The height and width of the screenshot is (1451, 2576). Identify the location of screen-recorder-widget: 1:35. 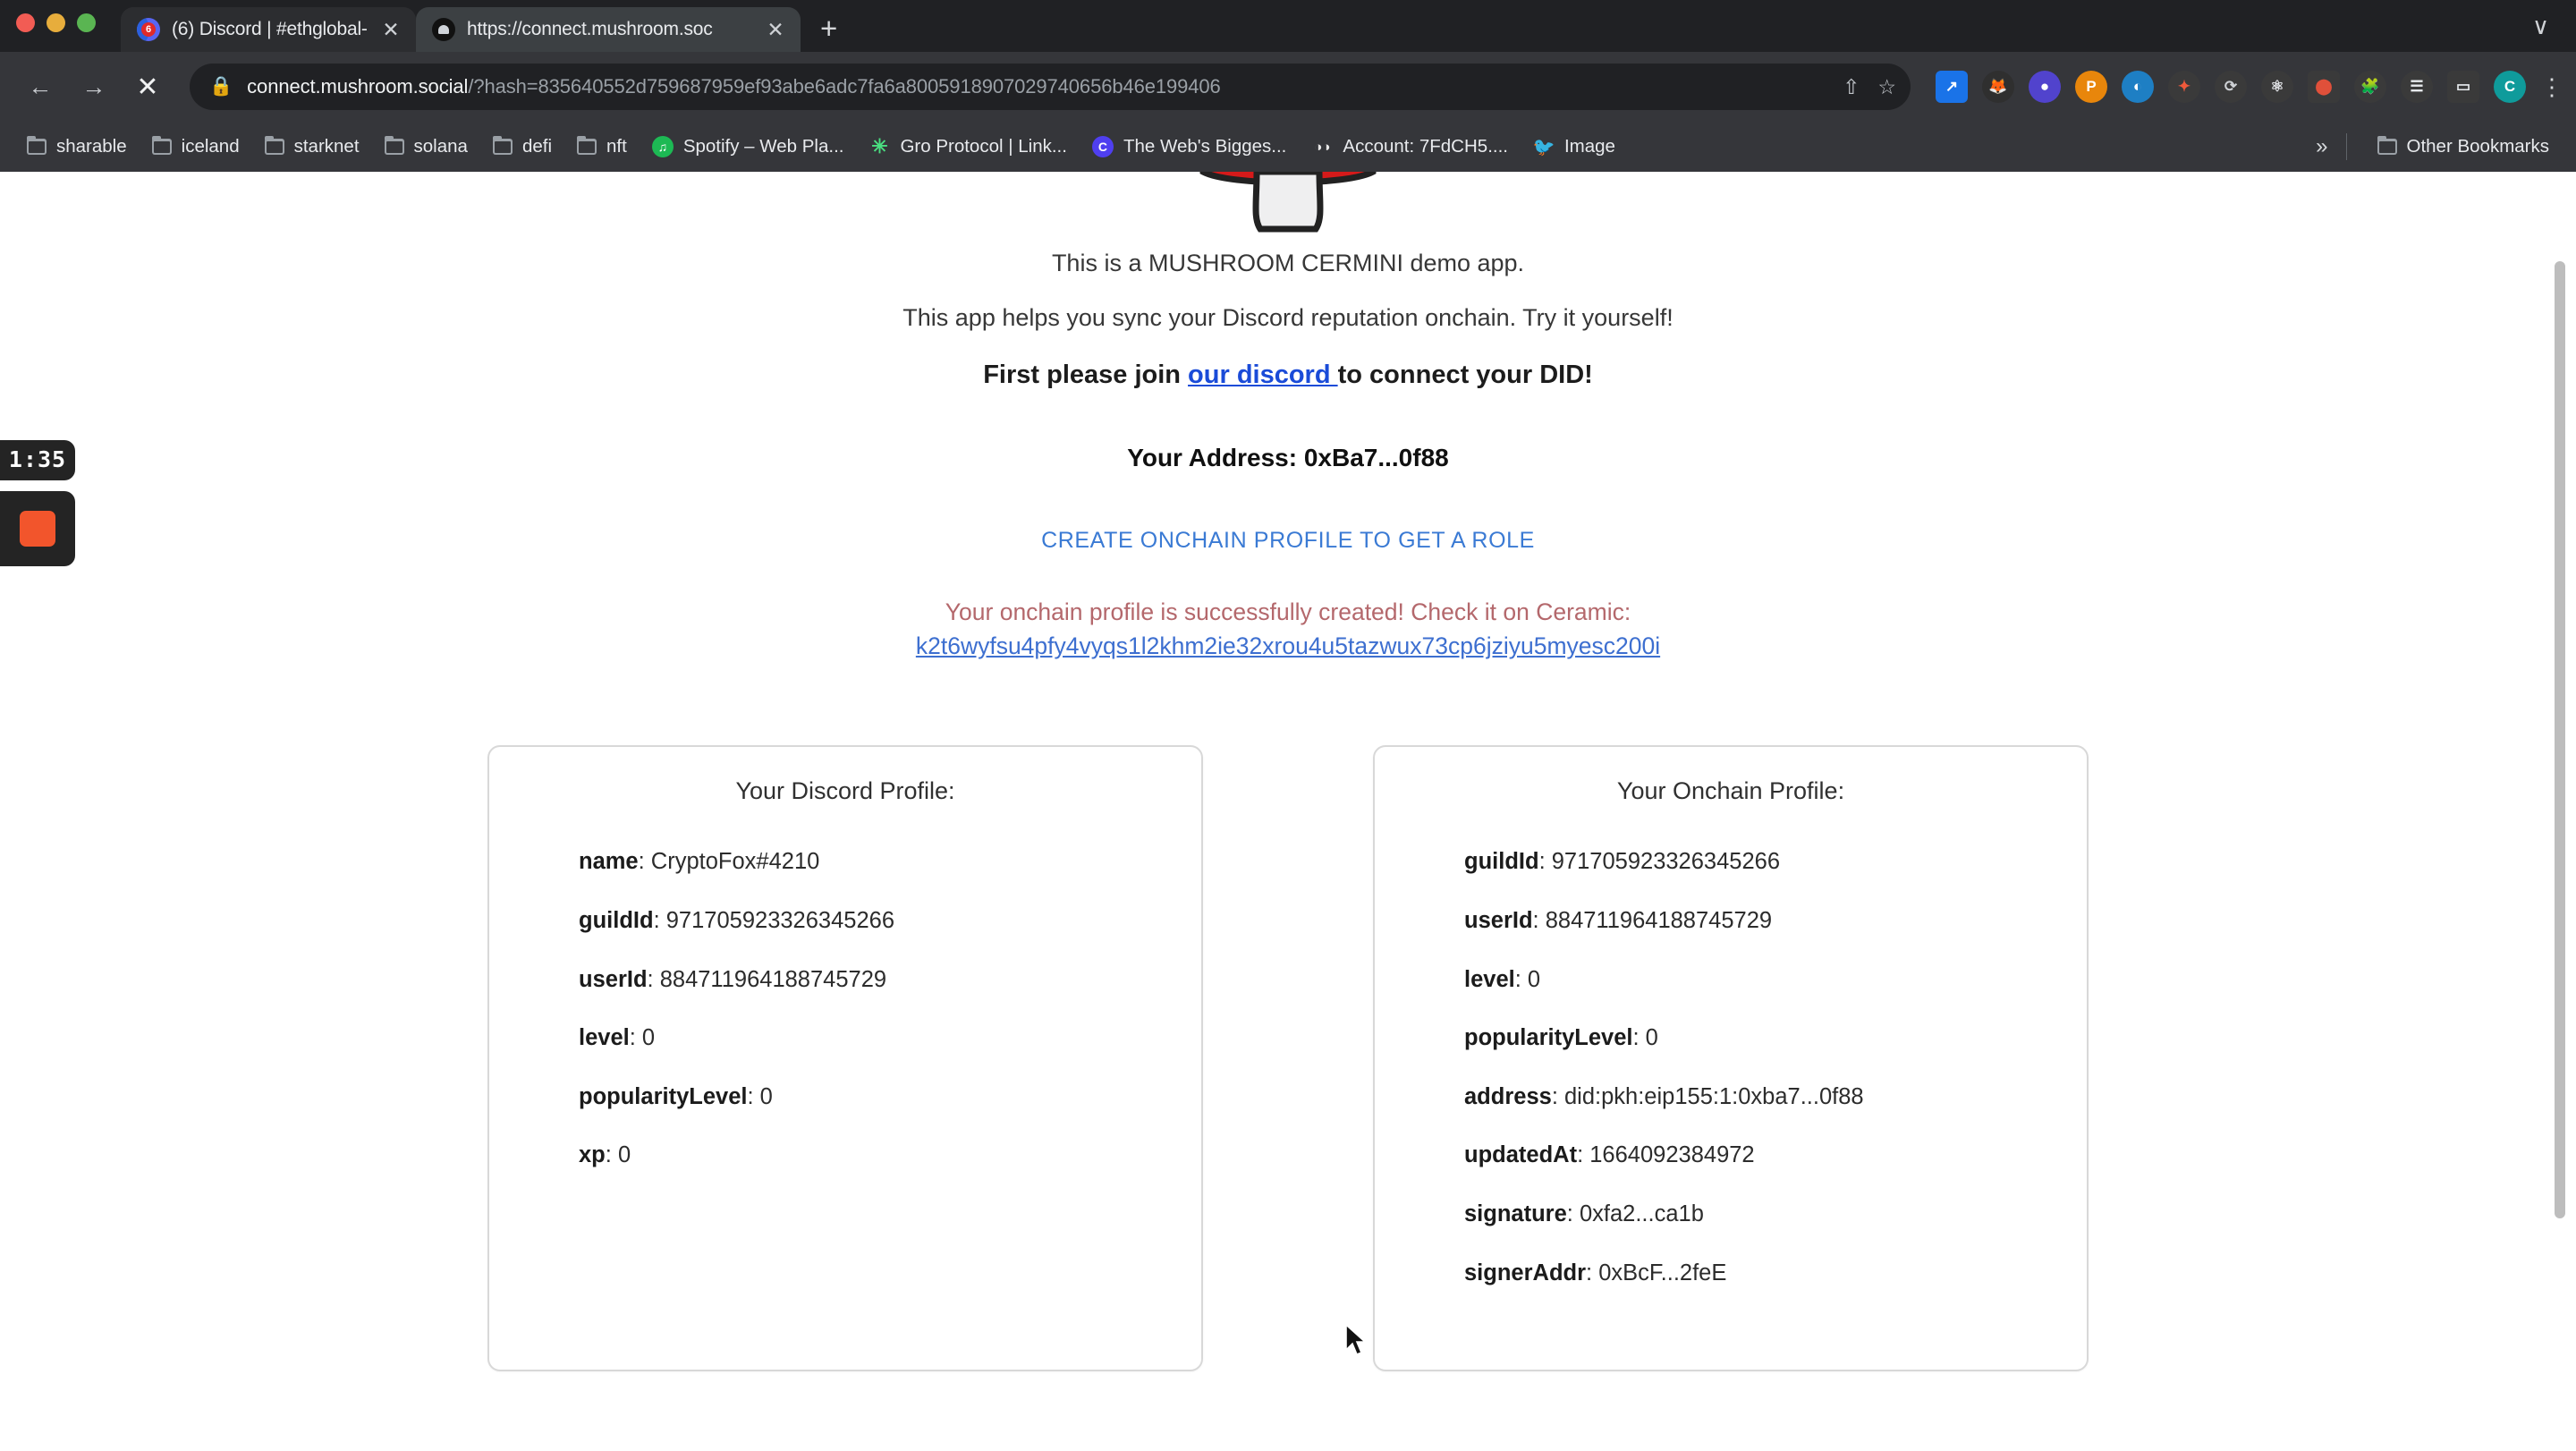
(37, 503).